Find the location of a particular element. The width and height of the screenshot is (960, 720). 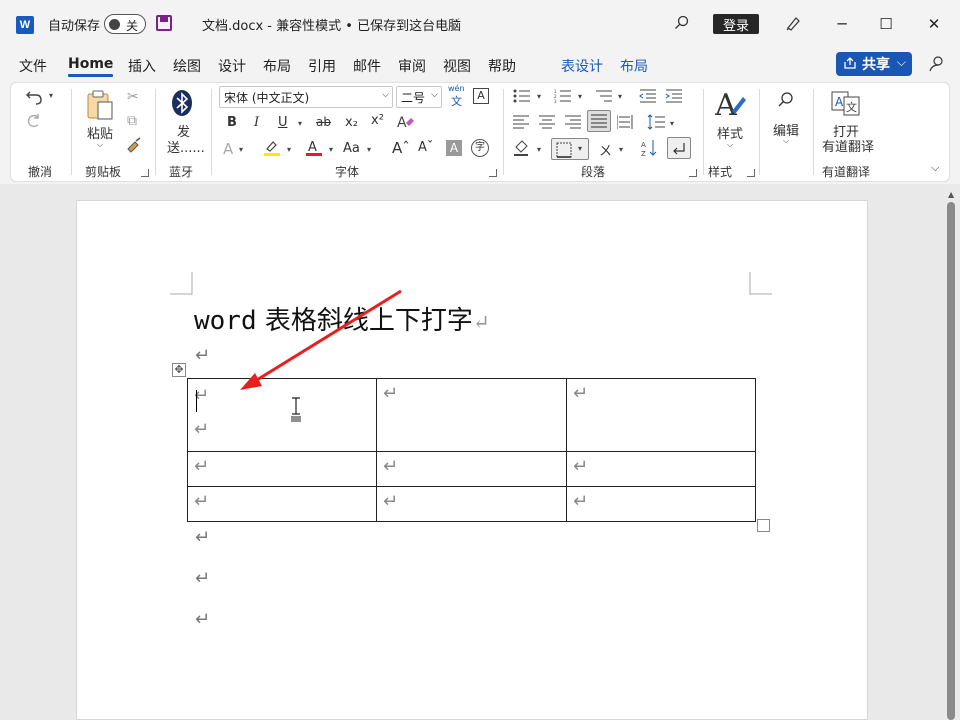

phonetic-guide-icon: 文 is located at coordinates (456, 101).